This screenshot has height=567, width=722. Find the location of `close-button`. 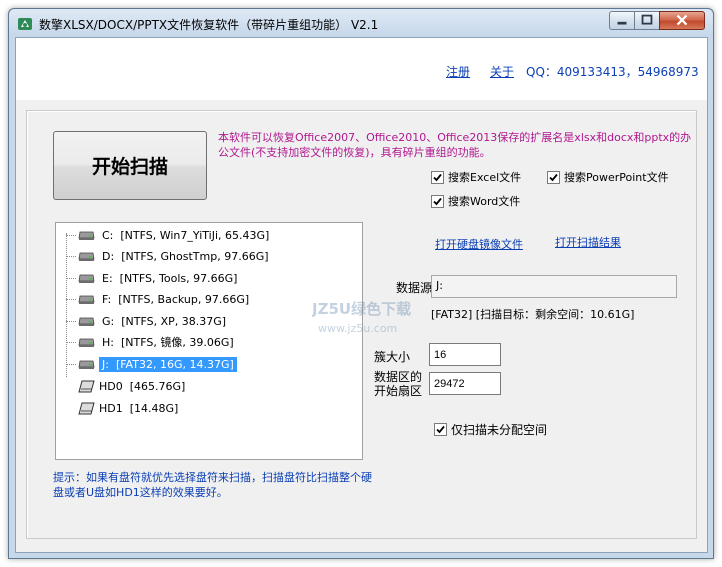

close-button is located at coordinates (682, 20).